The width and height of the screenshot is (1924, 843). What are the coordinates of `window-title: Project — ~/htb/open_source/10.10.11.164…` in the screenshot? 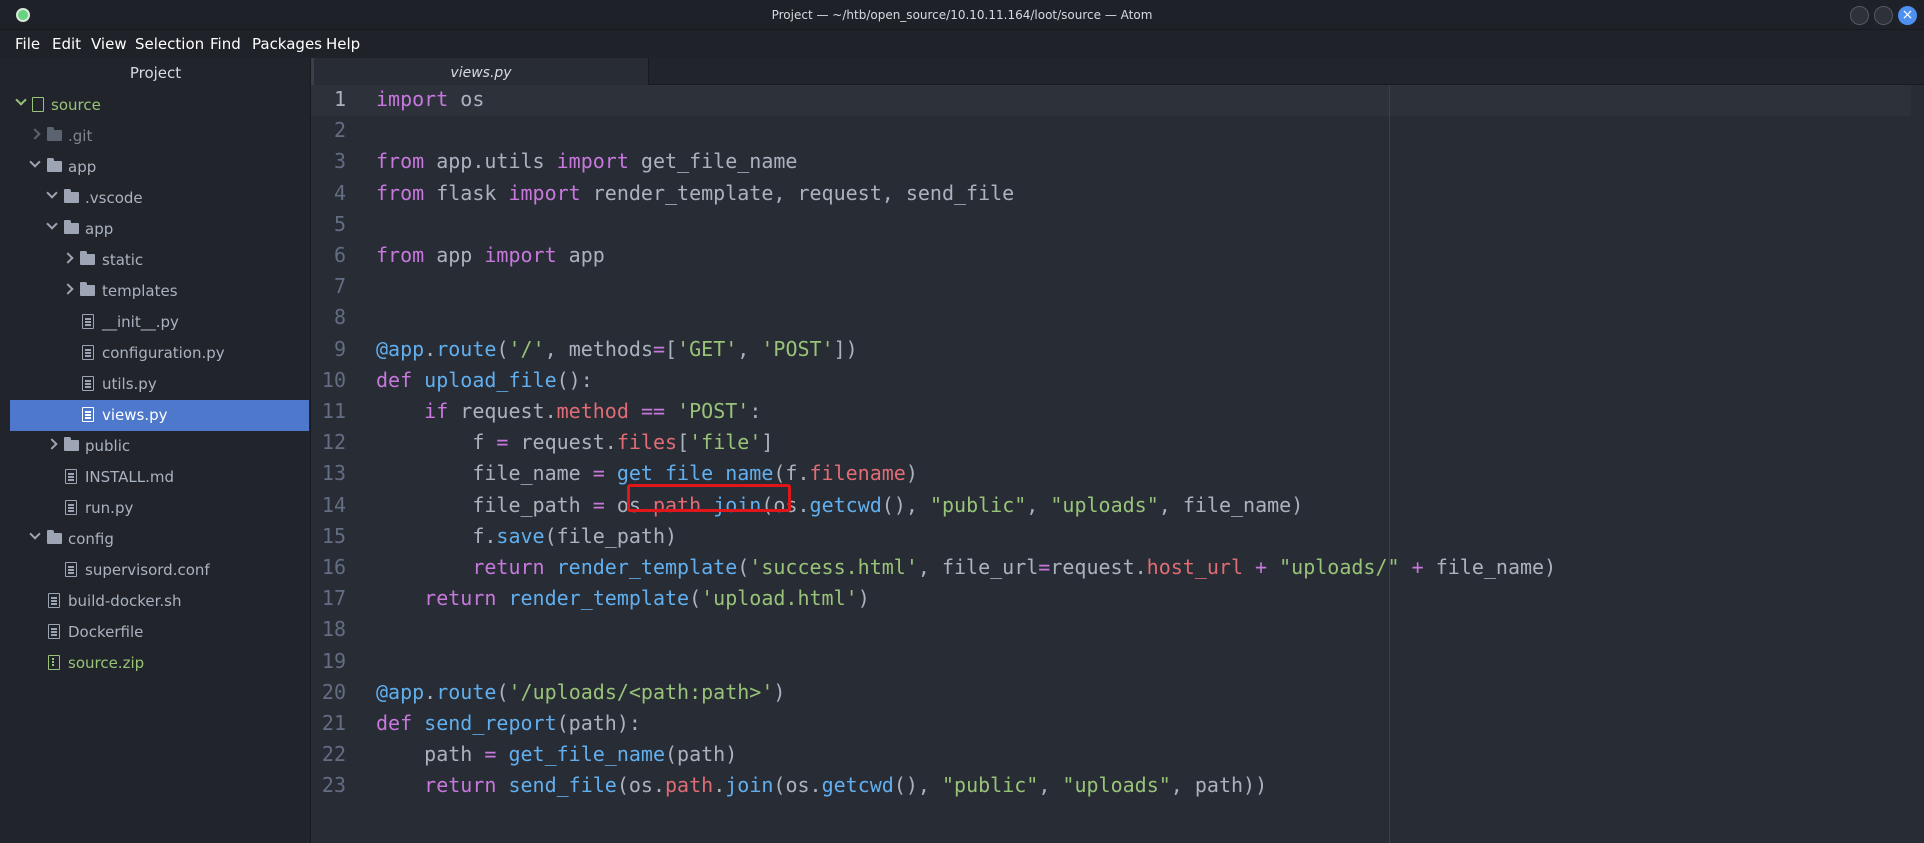 It's located at (962, 15).